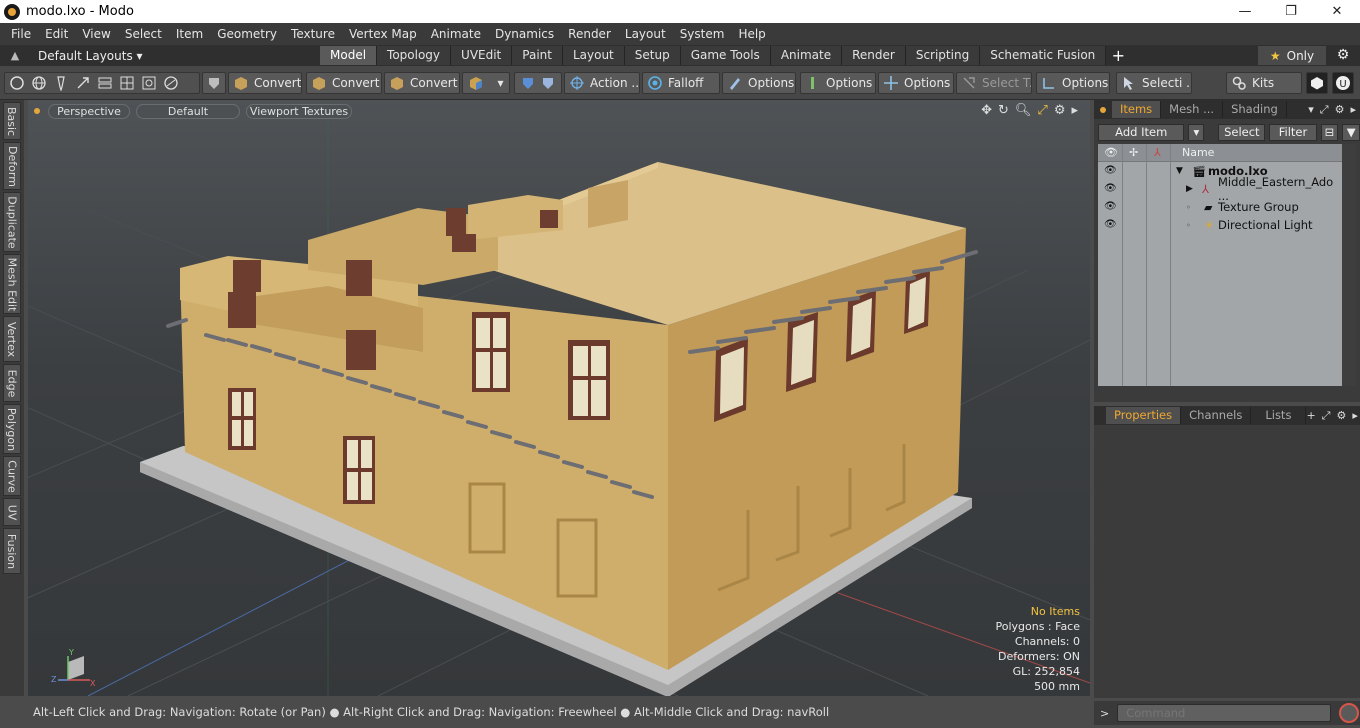 The height and width of the screenshot is (728, 1360). I want to click on expand-arrow-icon: ▶, so click(1189, 189).